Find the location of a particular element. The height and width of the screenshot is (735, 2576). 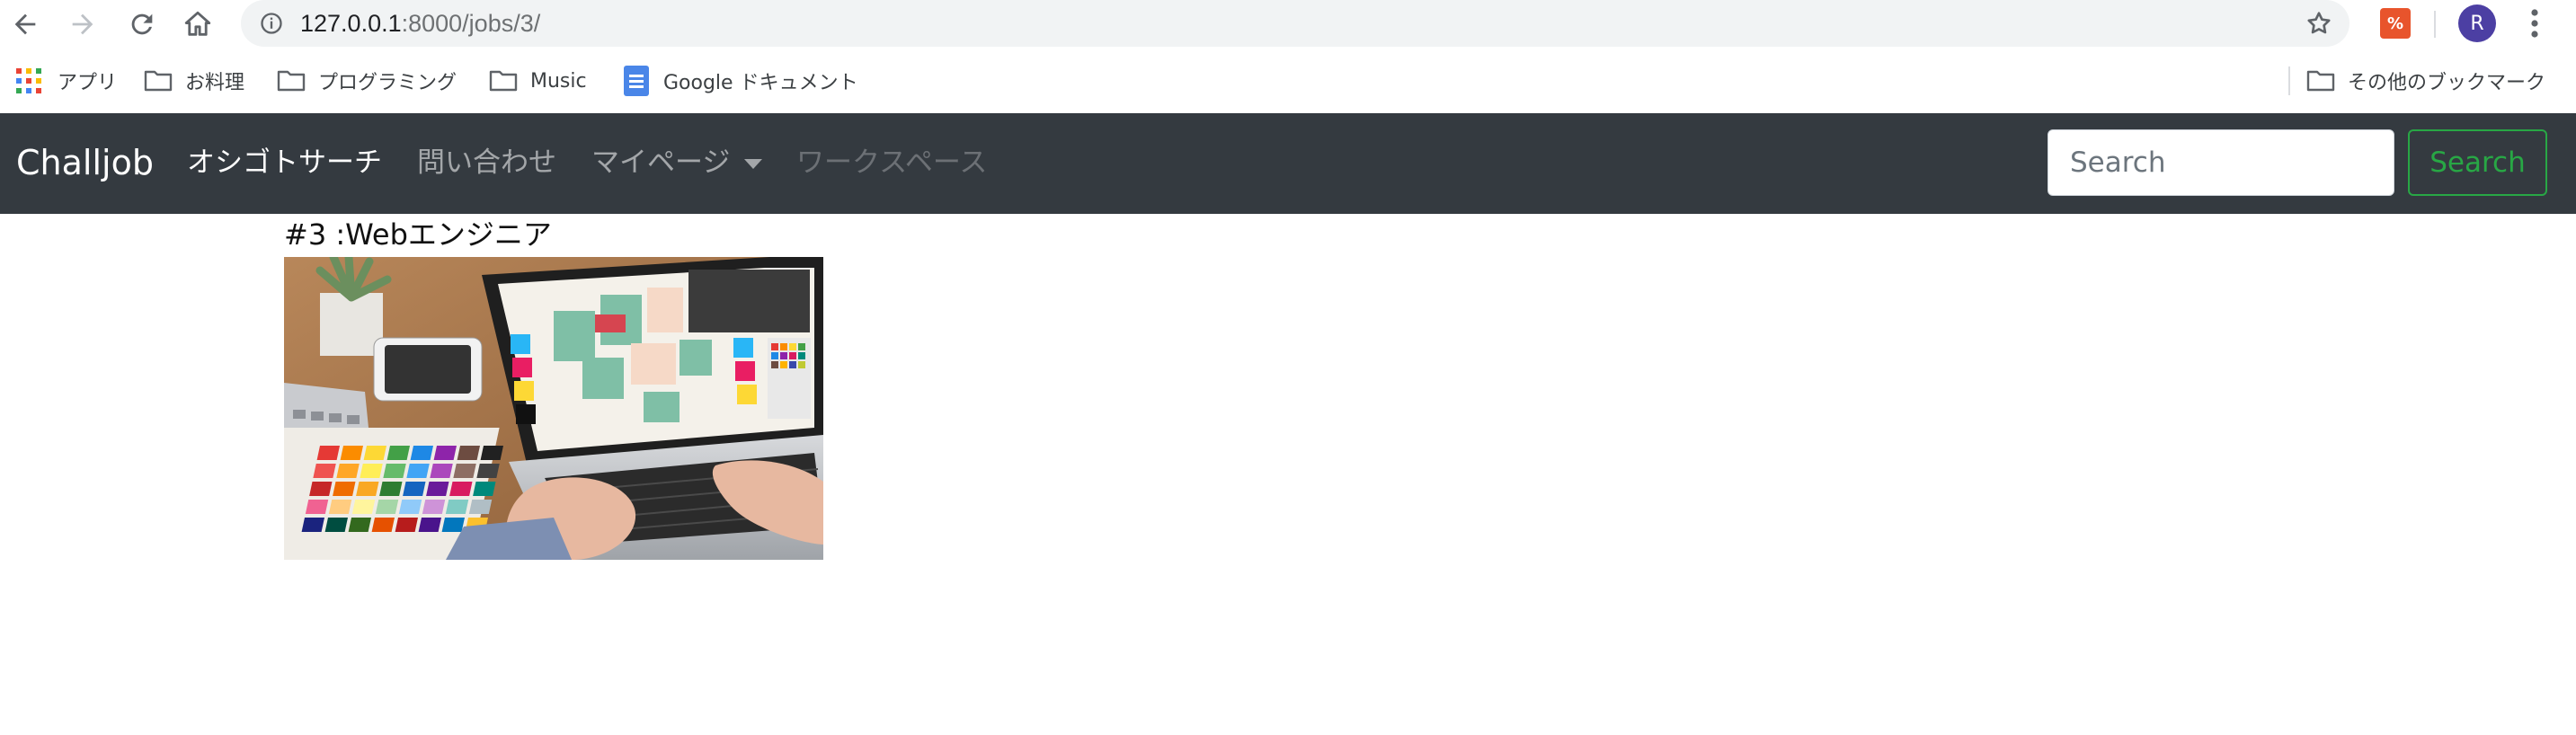

back-button is located at coordinates (25, 24).